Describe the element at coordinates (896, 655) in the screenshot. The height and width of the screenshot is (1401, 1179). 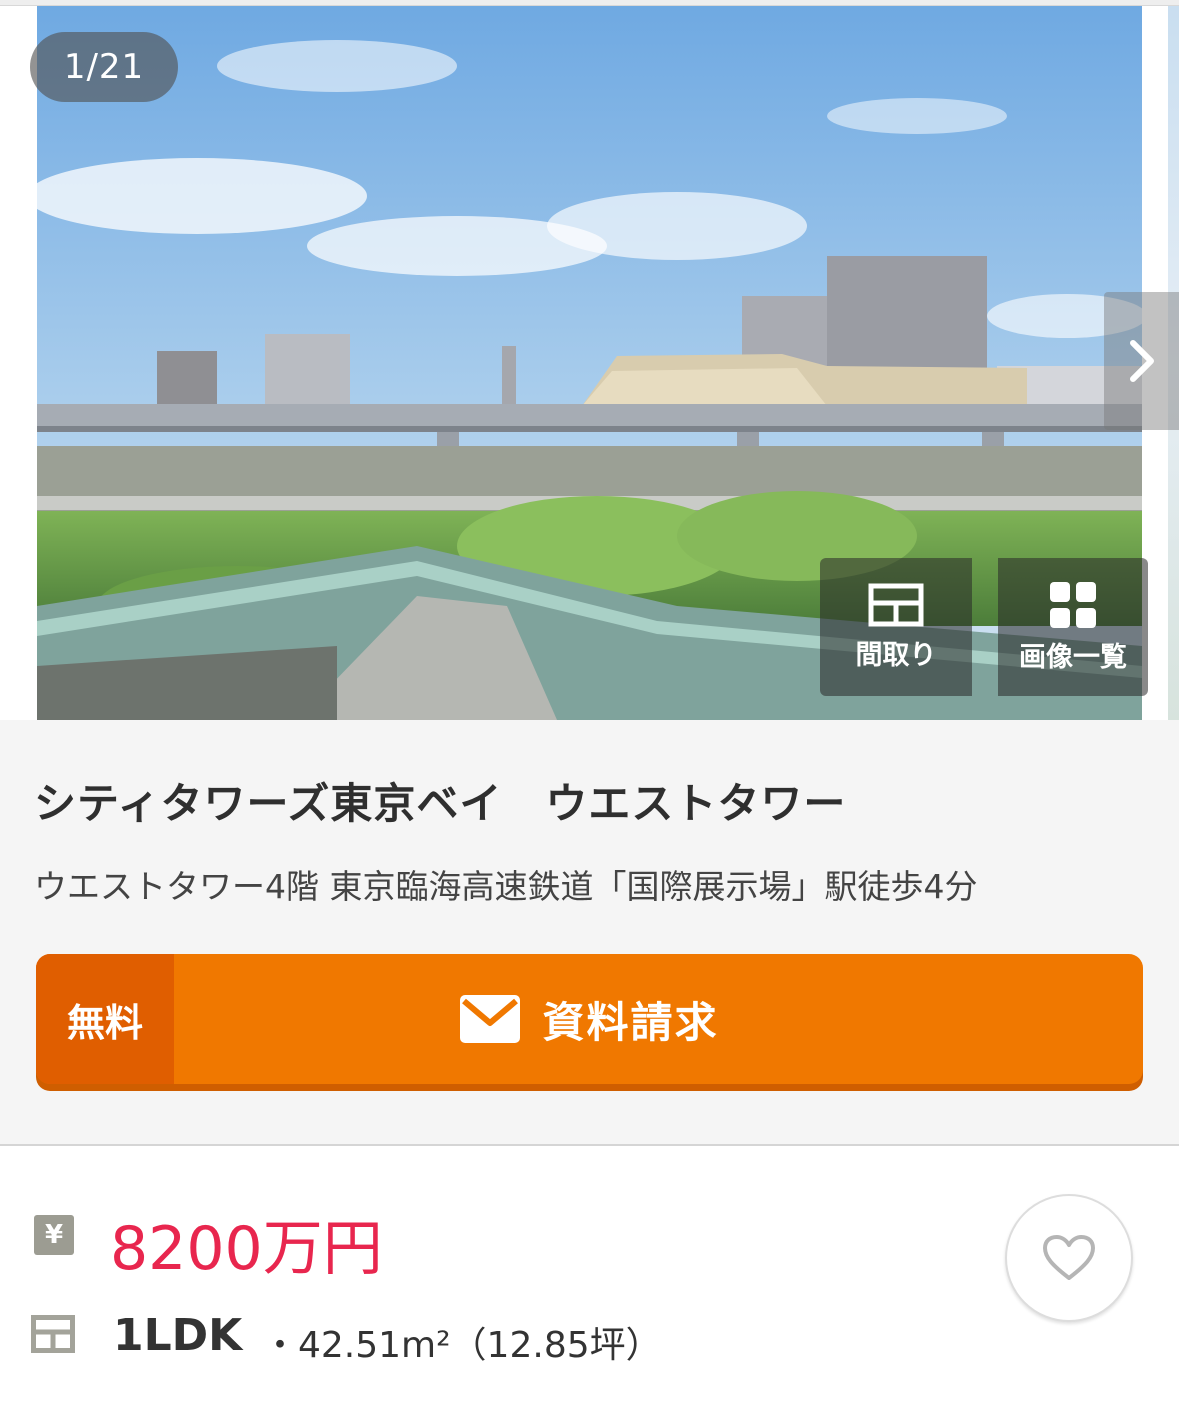
I see `floorplan-label: 間取り` at that location.